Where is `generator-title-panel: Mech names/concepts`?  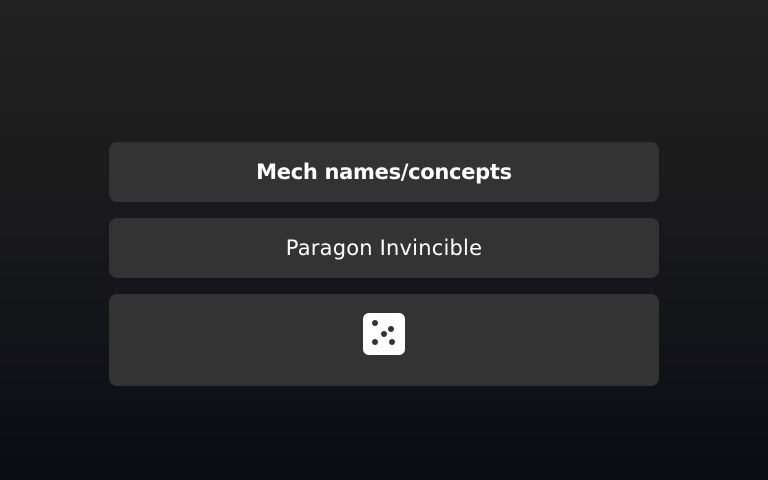
generator-title-panel: Mech names/concepts is located at coordinates (384, 172).